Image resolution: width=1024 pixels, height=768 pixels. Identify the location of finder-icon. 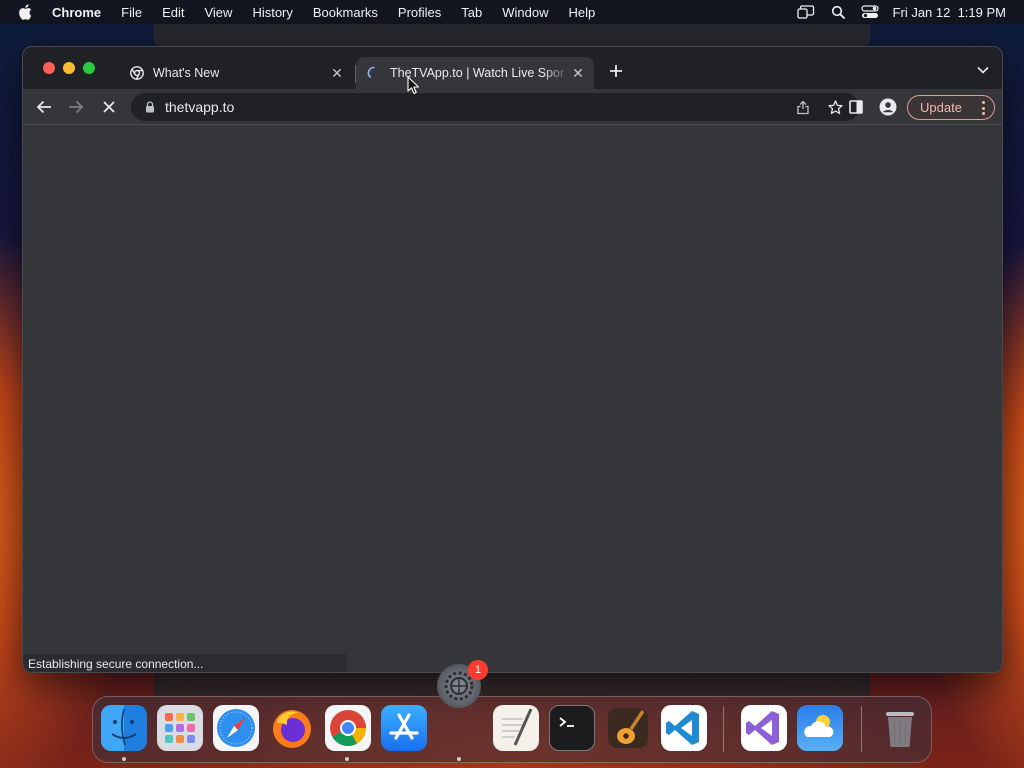
(124, 728).